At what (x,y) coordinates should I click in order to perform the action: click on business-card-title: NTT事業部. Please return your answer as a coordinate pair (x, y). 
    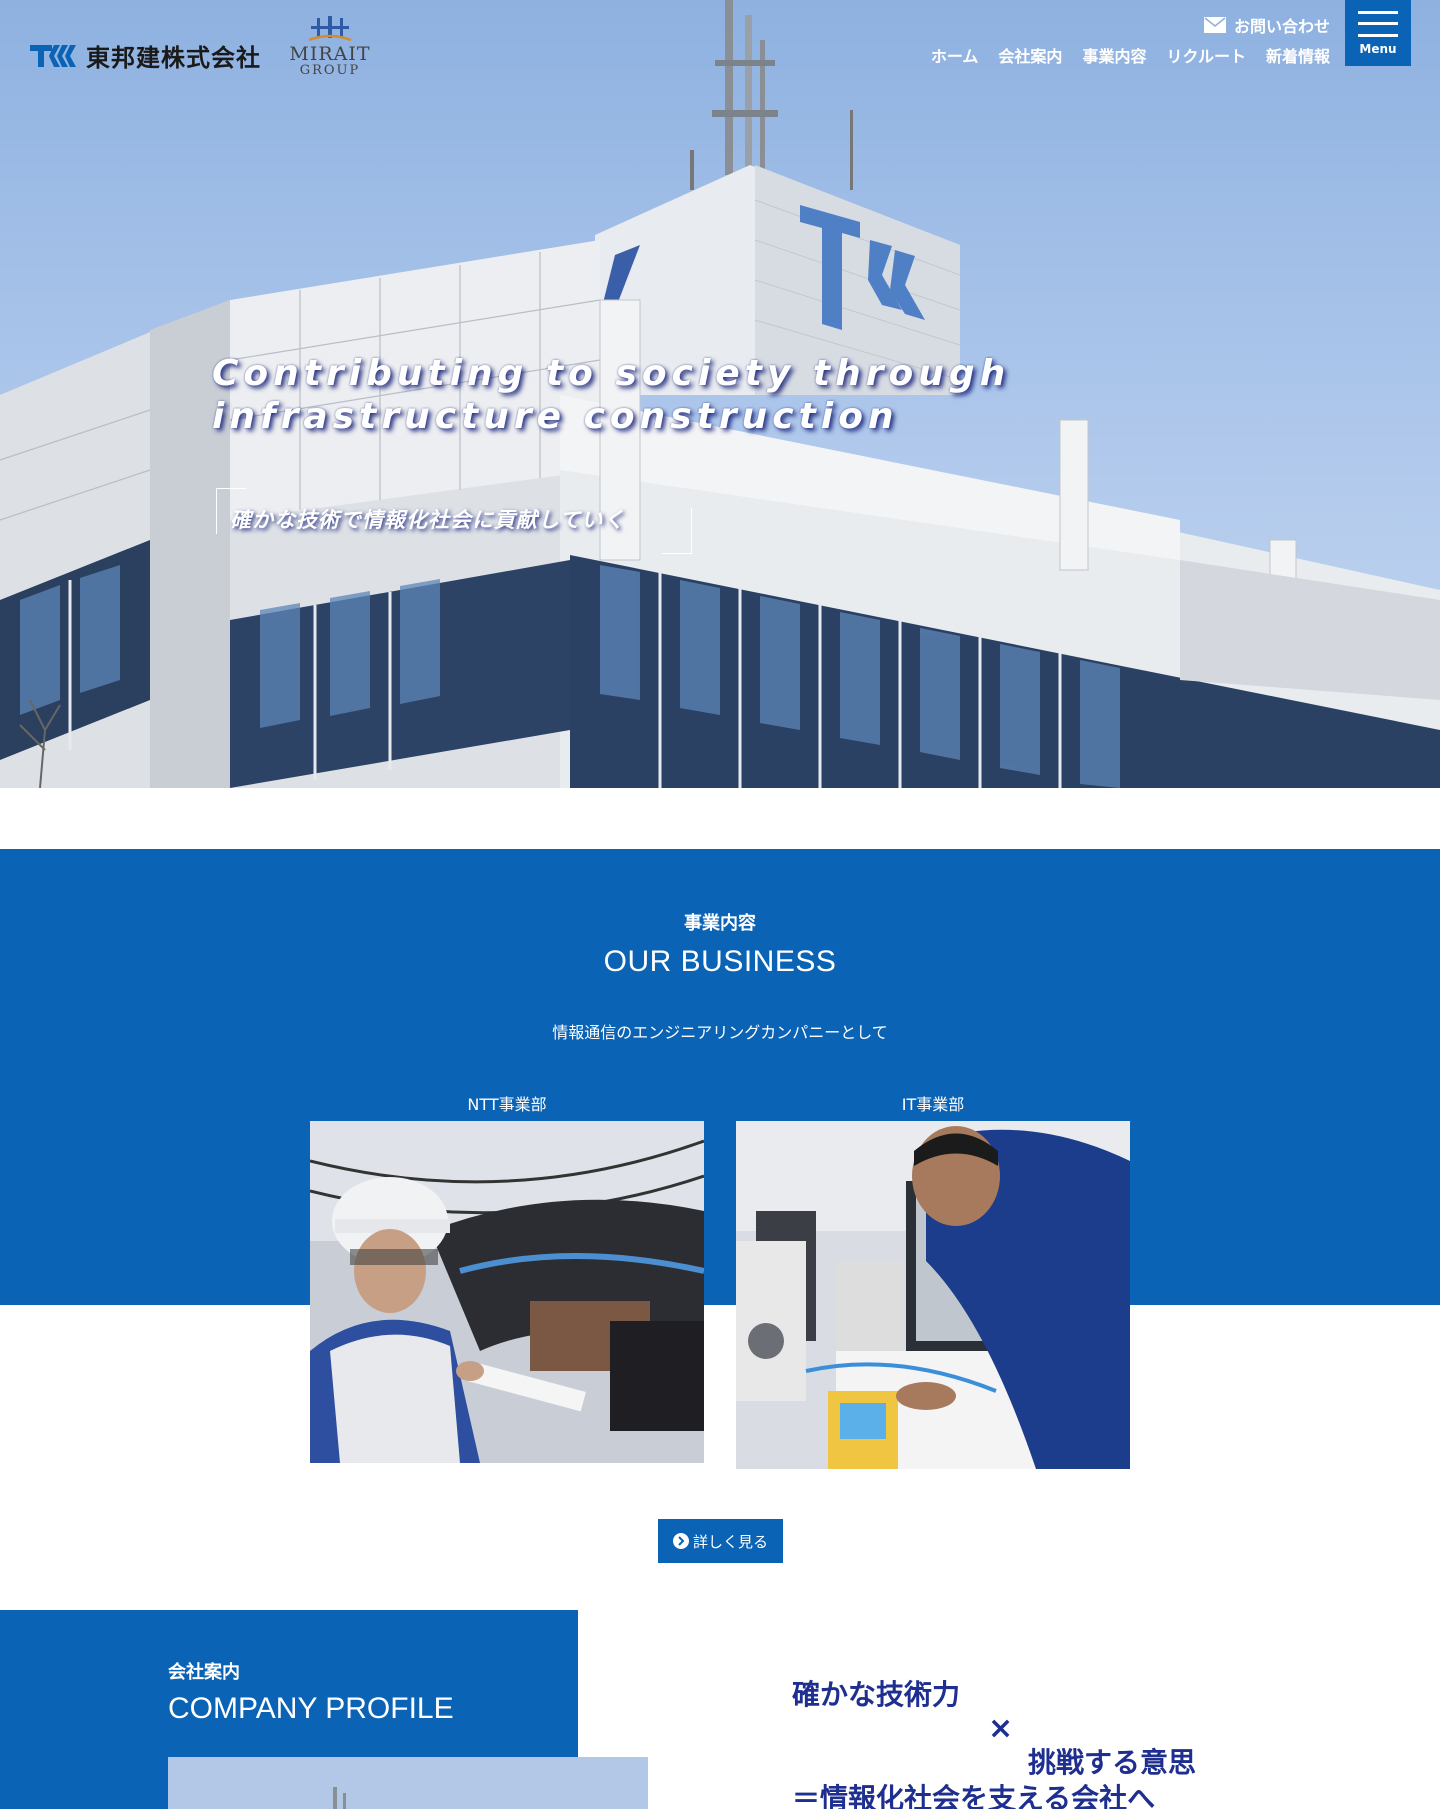
    Looking at the image, I should click on (507, 1104).